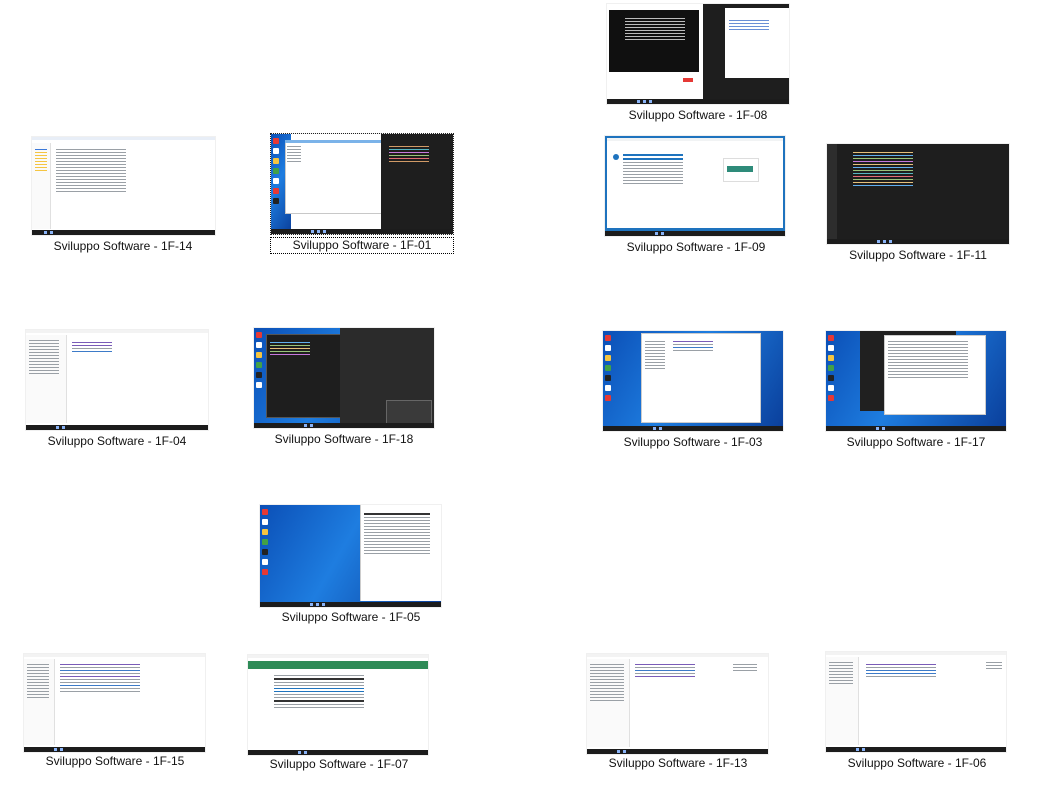 This screenshot has height=785, width=1064. What do you see at coordinates (678, 763) in the screenshot?
I see `thumbnail-label: Sviluppo Software - 1F-13` at bounding box center [678, 763].